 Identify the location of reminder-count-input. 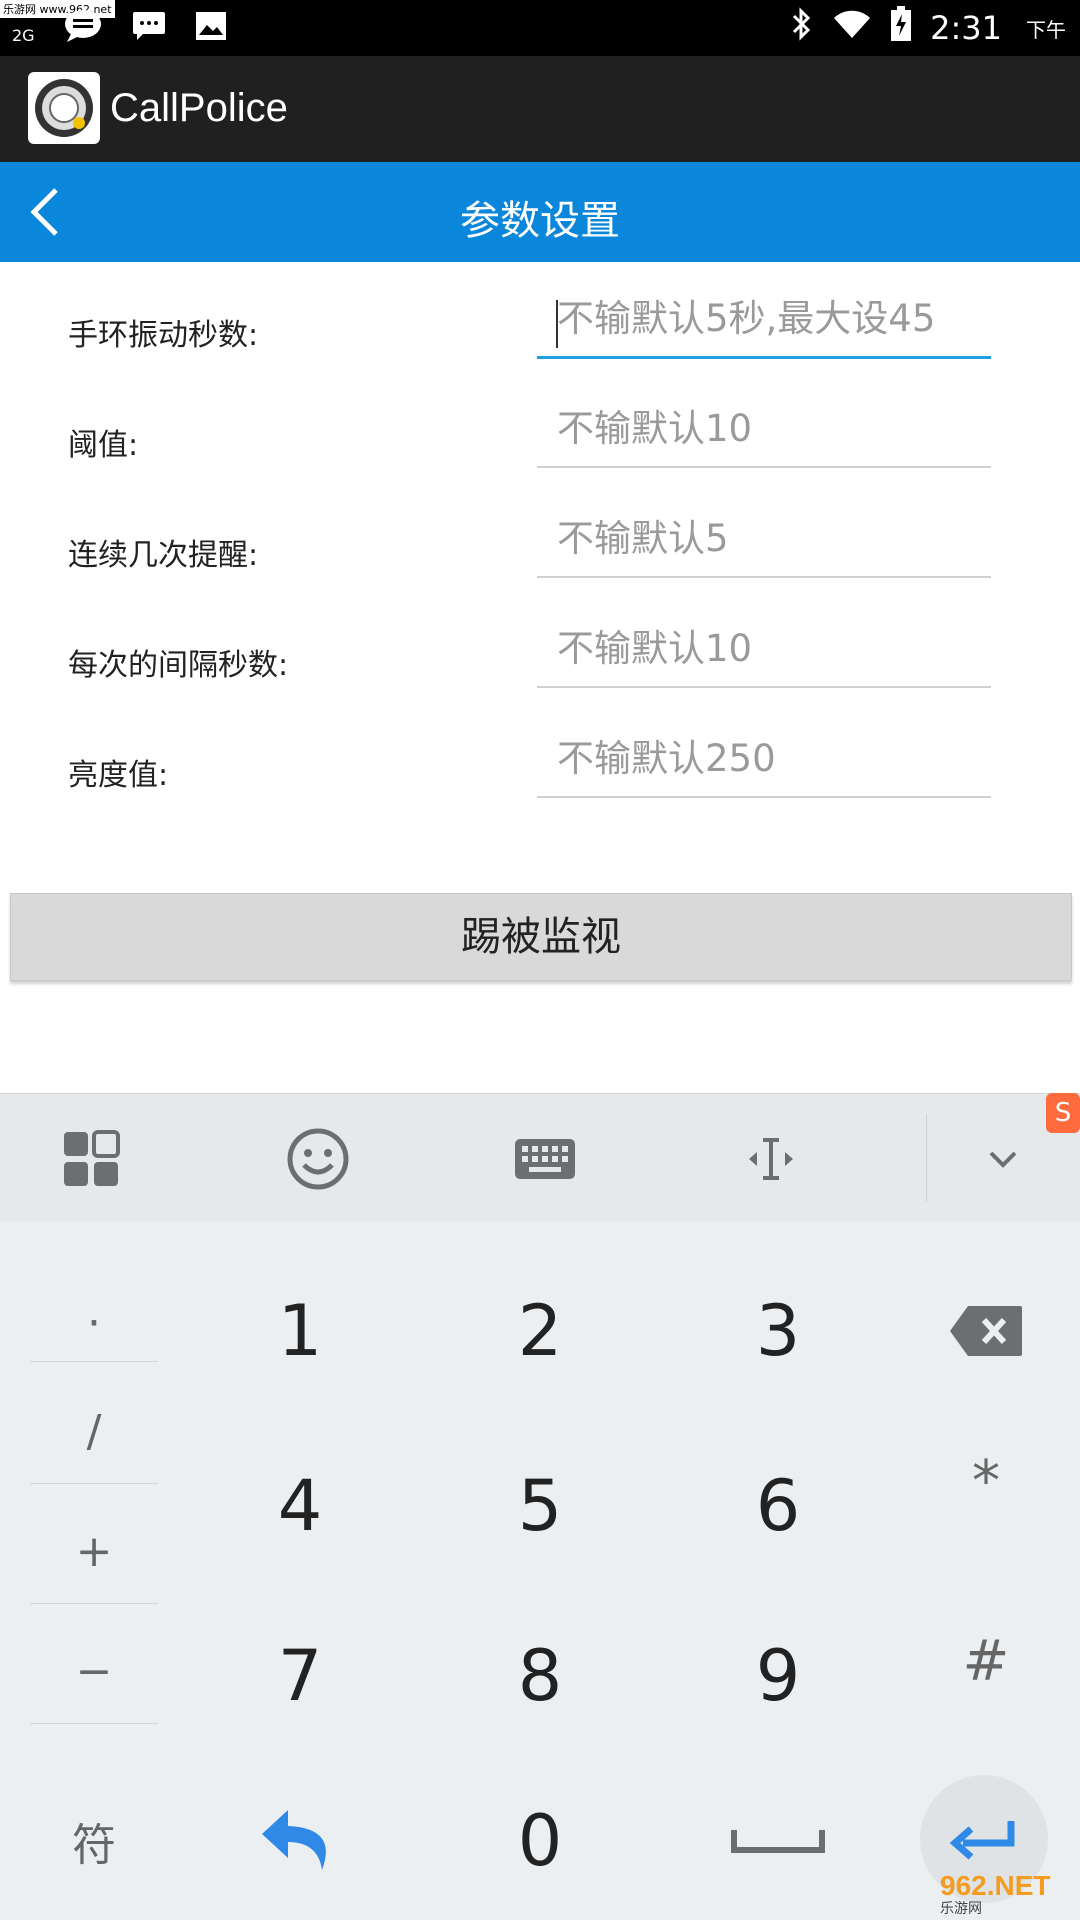
(774, 538).